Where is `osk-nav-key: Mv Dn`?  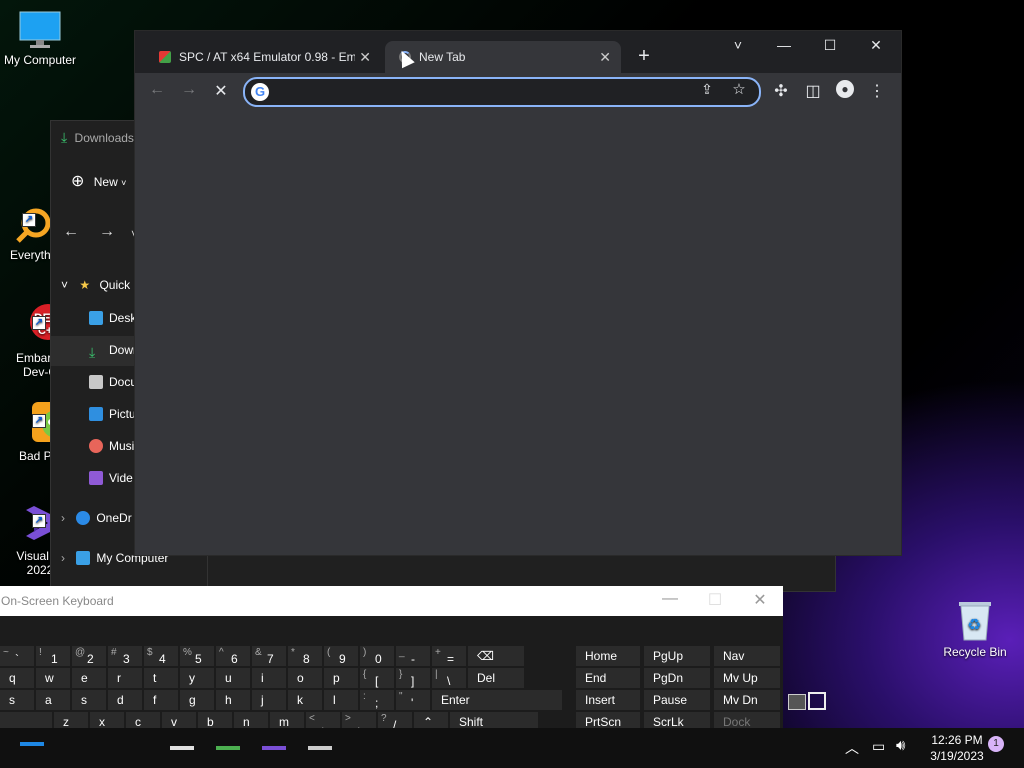
osk-nav-key: Mv Dn is located at coordinates (747, 700).